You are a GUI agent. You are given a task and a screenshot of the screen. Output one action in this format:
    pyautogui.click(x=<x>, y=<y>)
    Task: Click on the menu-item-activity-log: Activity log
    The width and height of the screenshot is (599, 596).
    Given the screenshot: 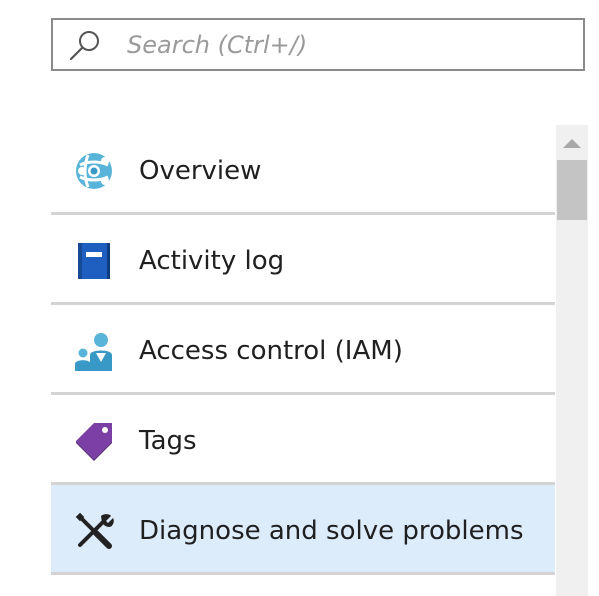 What is the action you would take?
    pyautogui.click(x=303, y=260)
    